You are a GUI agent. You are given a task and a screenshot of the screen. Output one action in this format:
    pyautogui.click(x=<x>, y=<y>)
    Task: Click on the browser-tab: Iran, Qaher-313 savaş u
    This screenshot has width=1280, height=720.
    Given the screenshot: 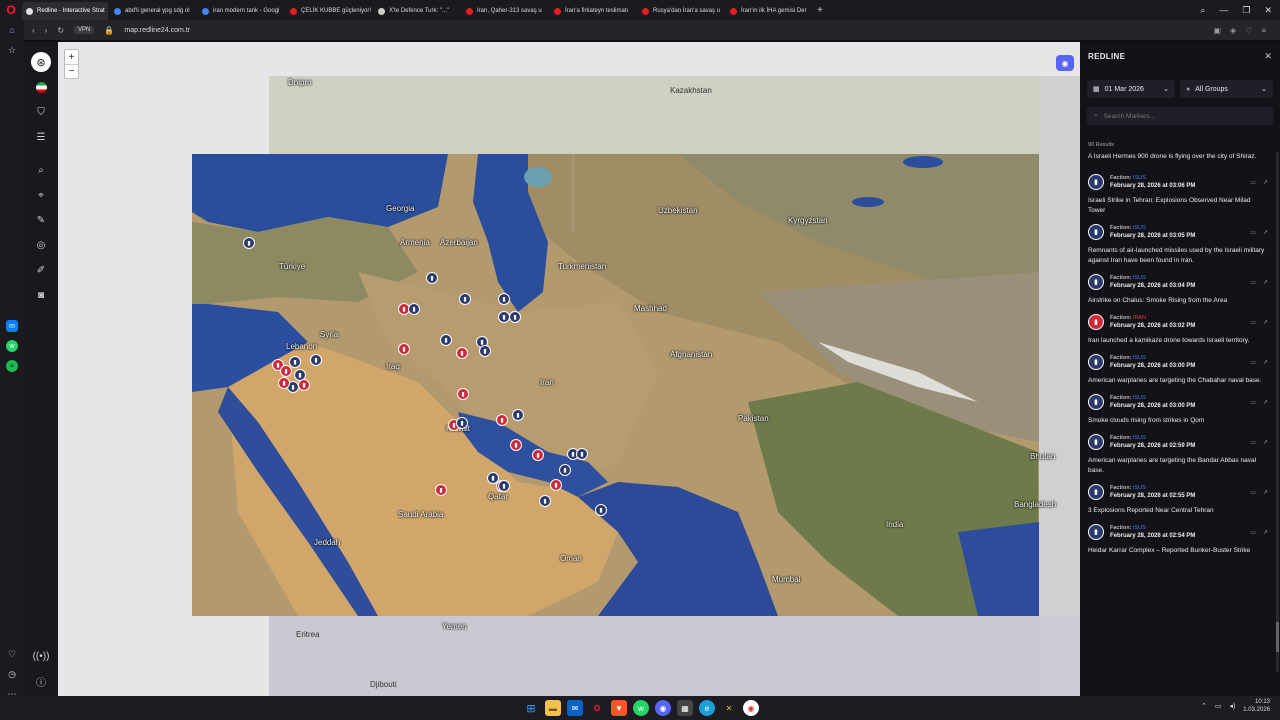 What is the action you would take?
    pyautogui.click(x=505, y=11)
    